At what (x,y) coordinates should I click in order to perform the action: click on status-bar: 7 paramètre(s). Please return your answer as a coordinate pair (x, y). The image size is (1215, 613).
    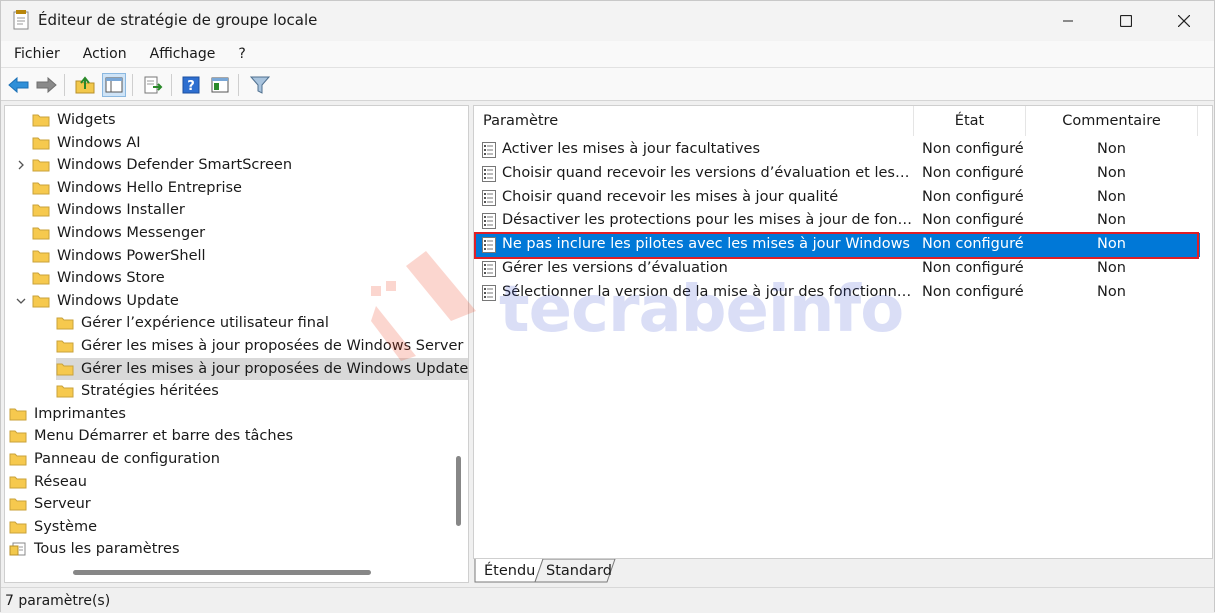
    Looking at the image, I should click on (607, 600).